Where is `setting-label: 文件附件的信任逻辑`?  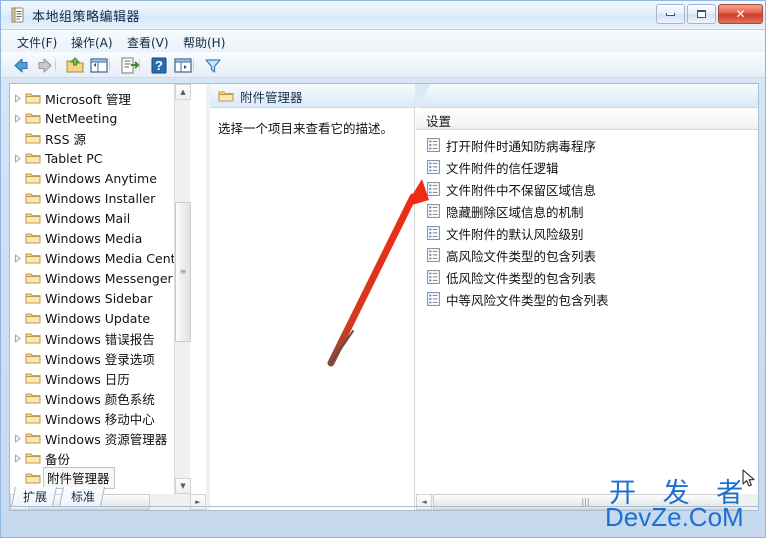 setting-label: 文件附件的信任逻辑 is located at coordinates (502, 168).